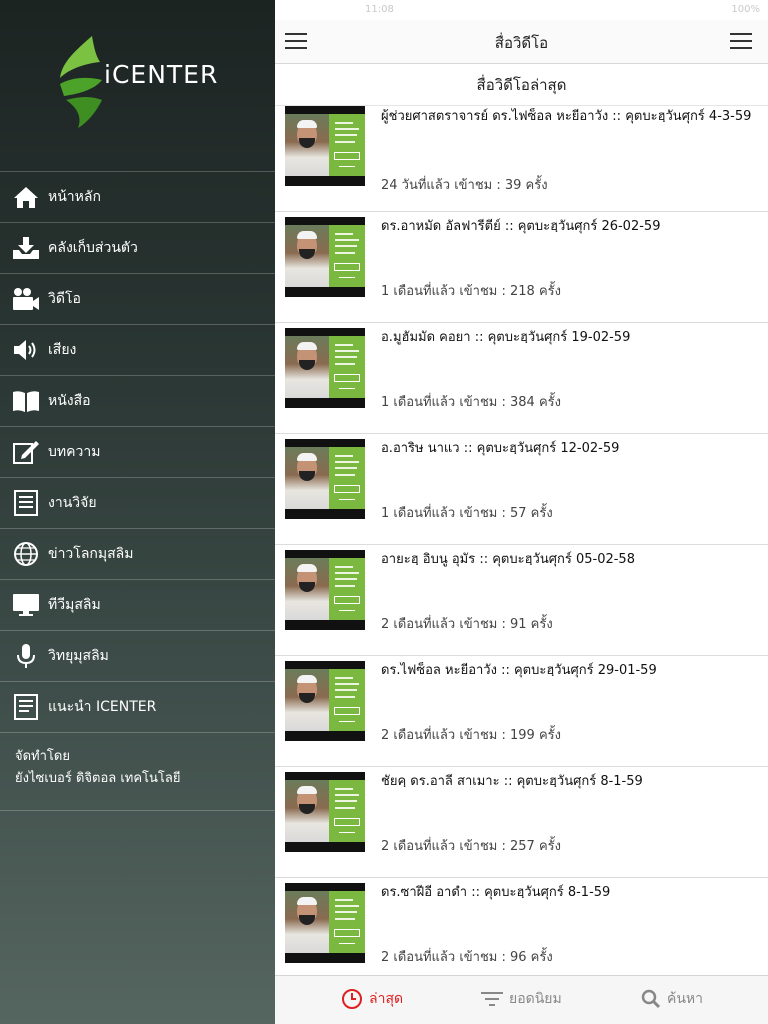 This screenshot has height=1024, width=768. Describe the element at coordinates (535, 999) in the screenshot. I see `tab-popular-label: ยอดนิยม` at that location.